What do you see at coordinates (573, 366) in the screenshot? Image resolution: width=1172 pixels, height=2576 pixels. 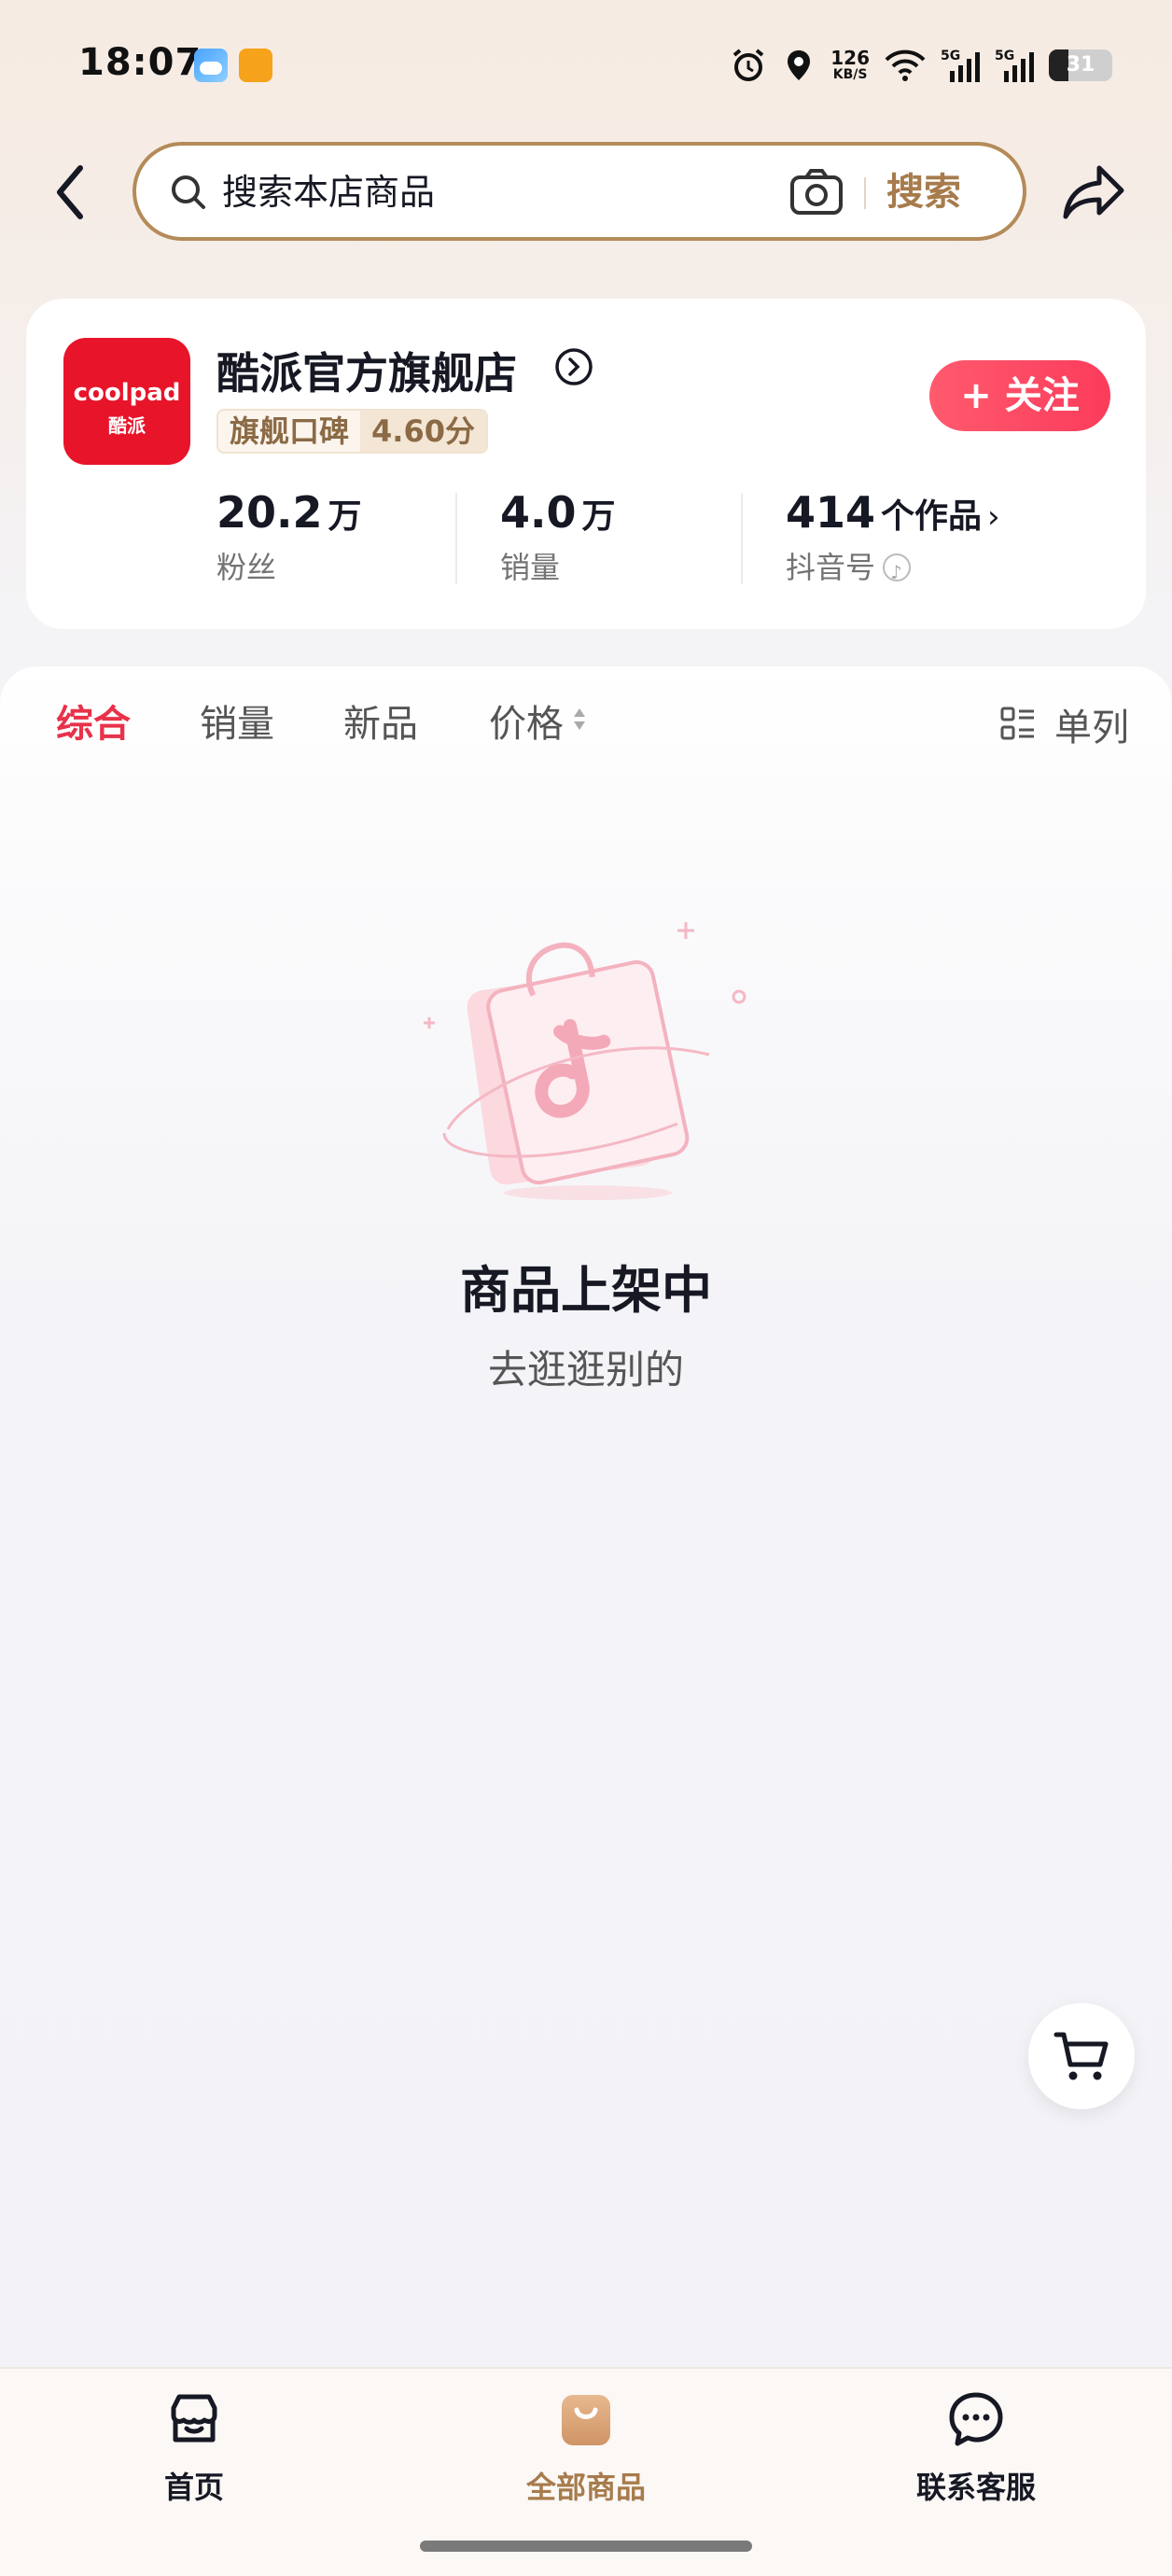 I see `chevron-right-circle-icon` at bounding box center [573, 366].